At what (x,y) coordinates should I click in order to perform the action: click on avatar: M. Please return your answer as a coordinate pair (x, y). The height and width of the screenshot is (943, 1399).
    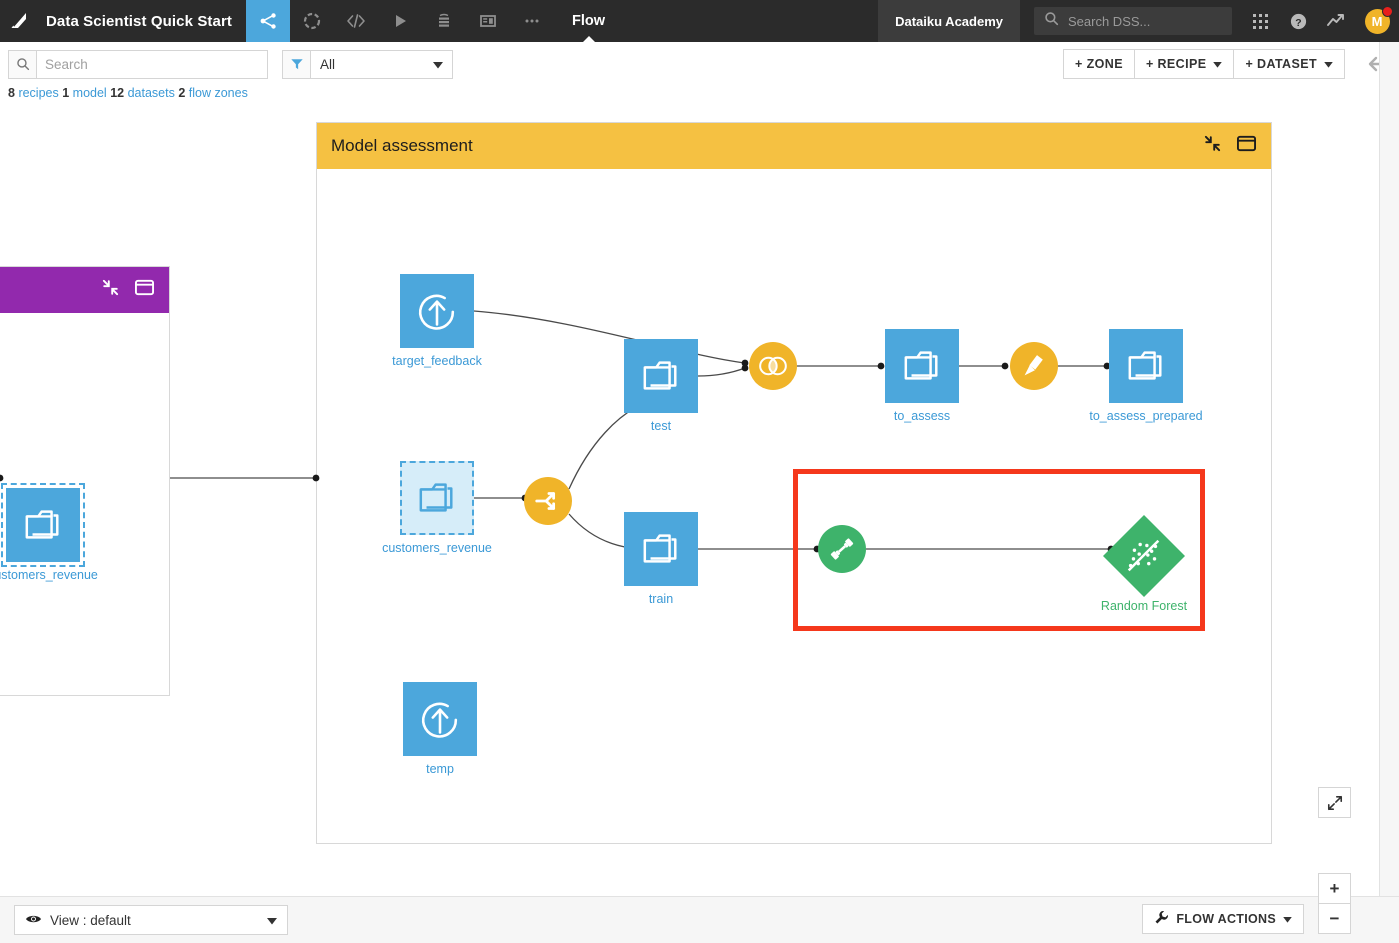
    Looking at the image, I should click on (1377, 21).